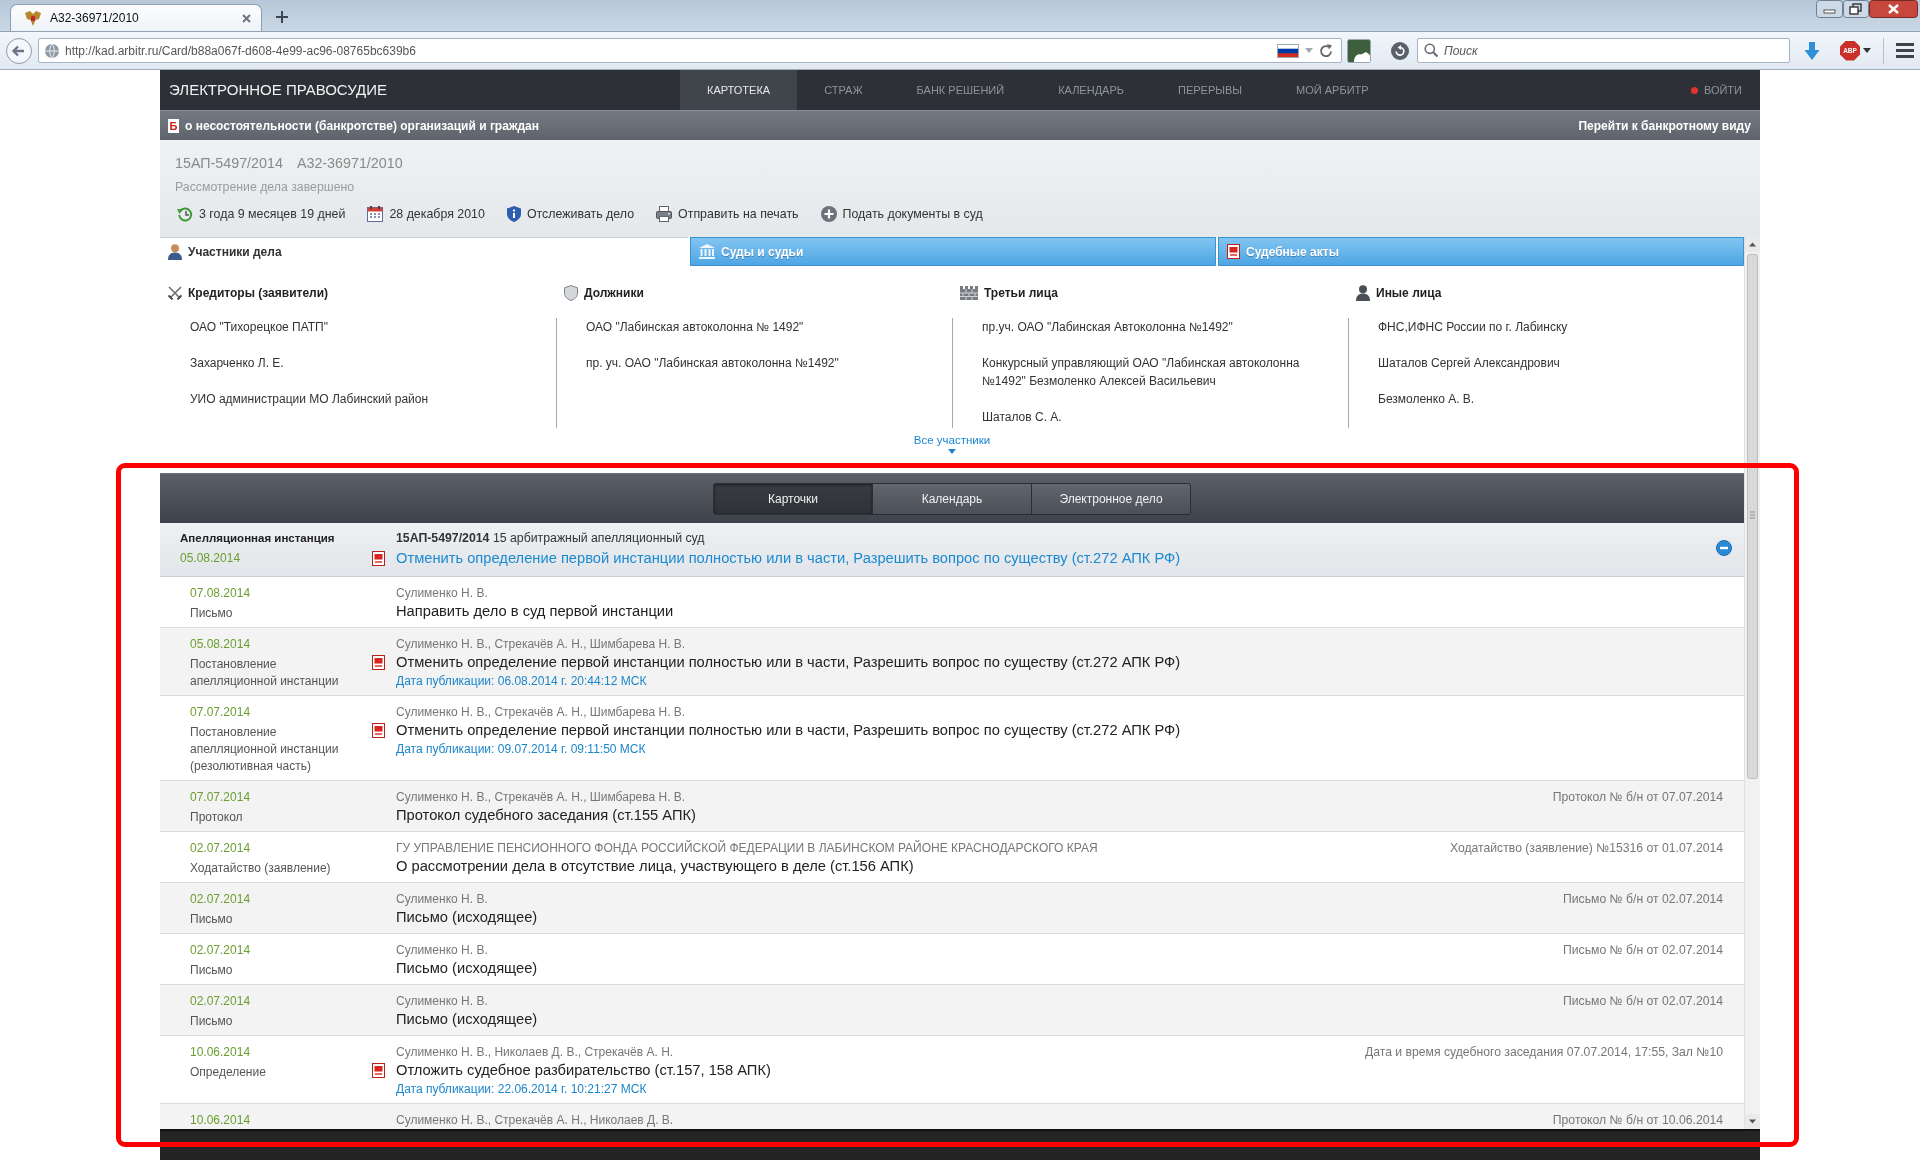  Describe the element at coordinates (260, 868) in the screenshot. I see `document-type: Ходатайство (заявление)` at that location.